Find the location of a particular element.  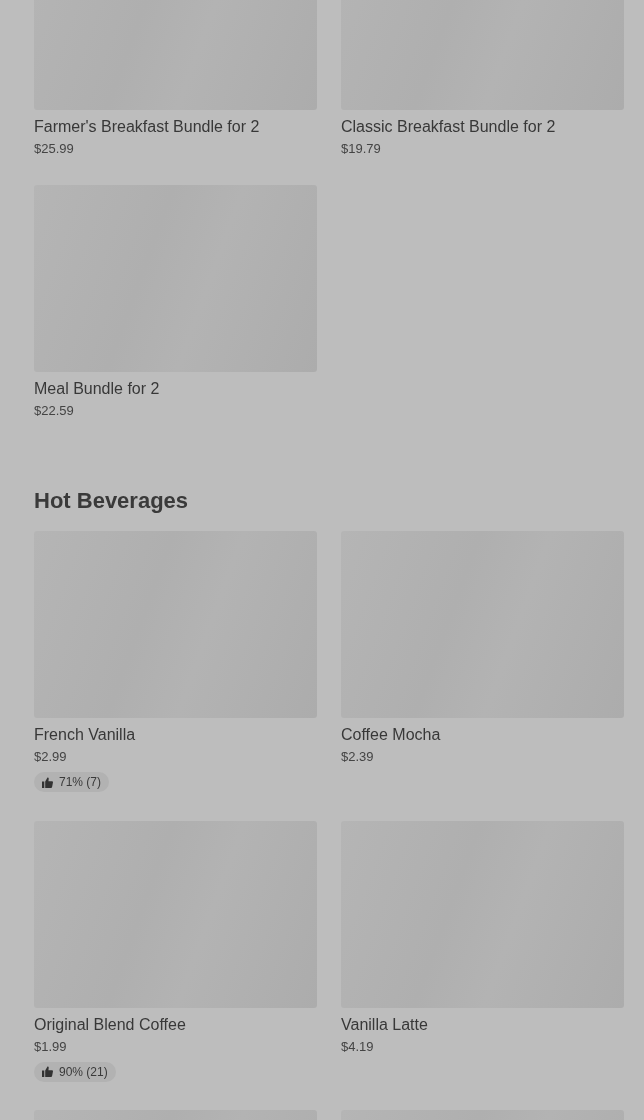

rating-badge: 90% (21) is located at coordinates (75, 1071).